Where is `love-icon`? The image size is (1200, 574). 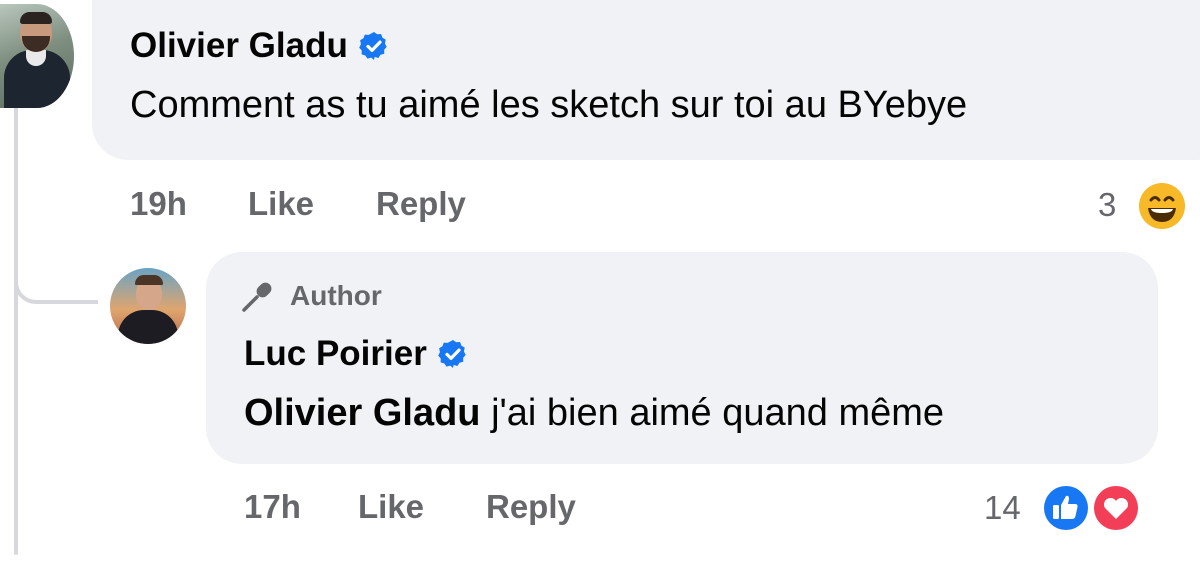 love-icon is located at coordinates (1116, 508).